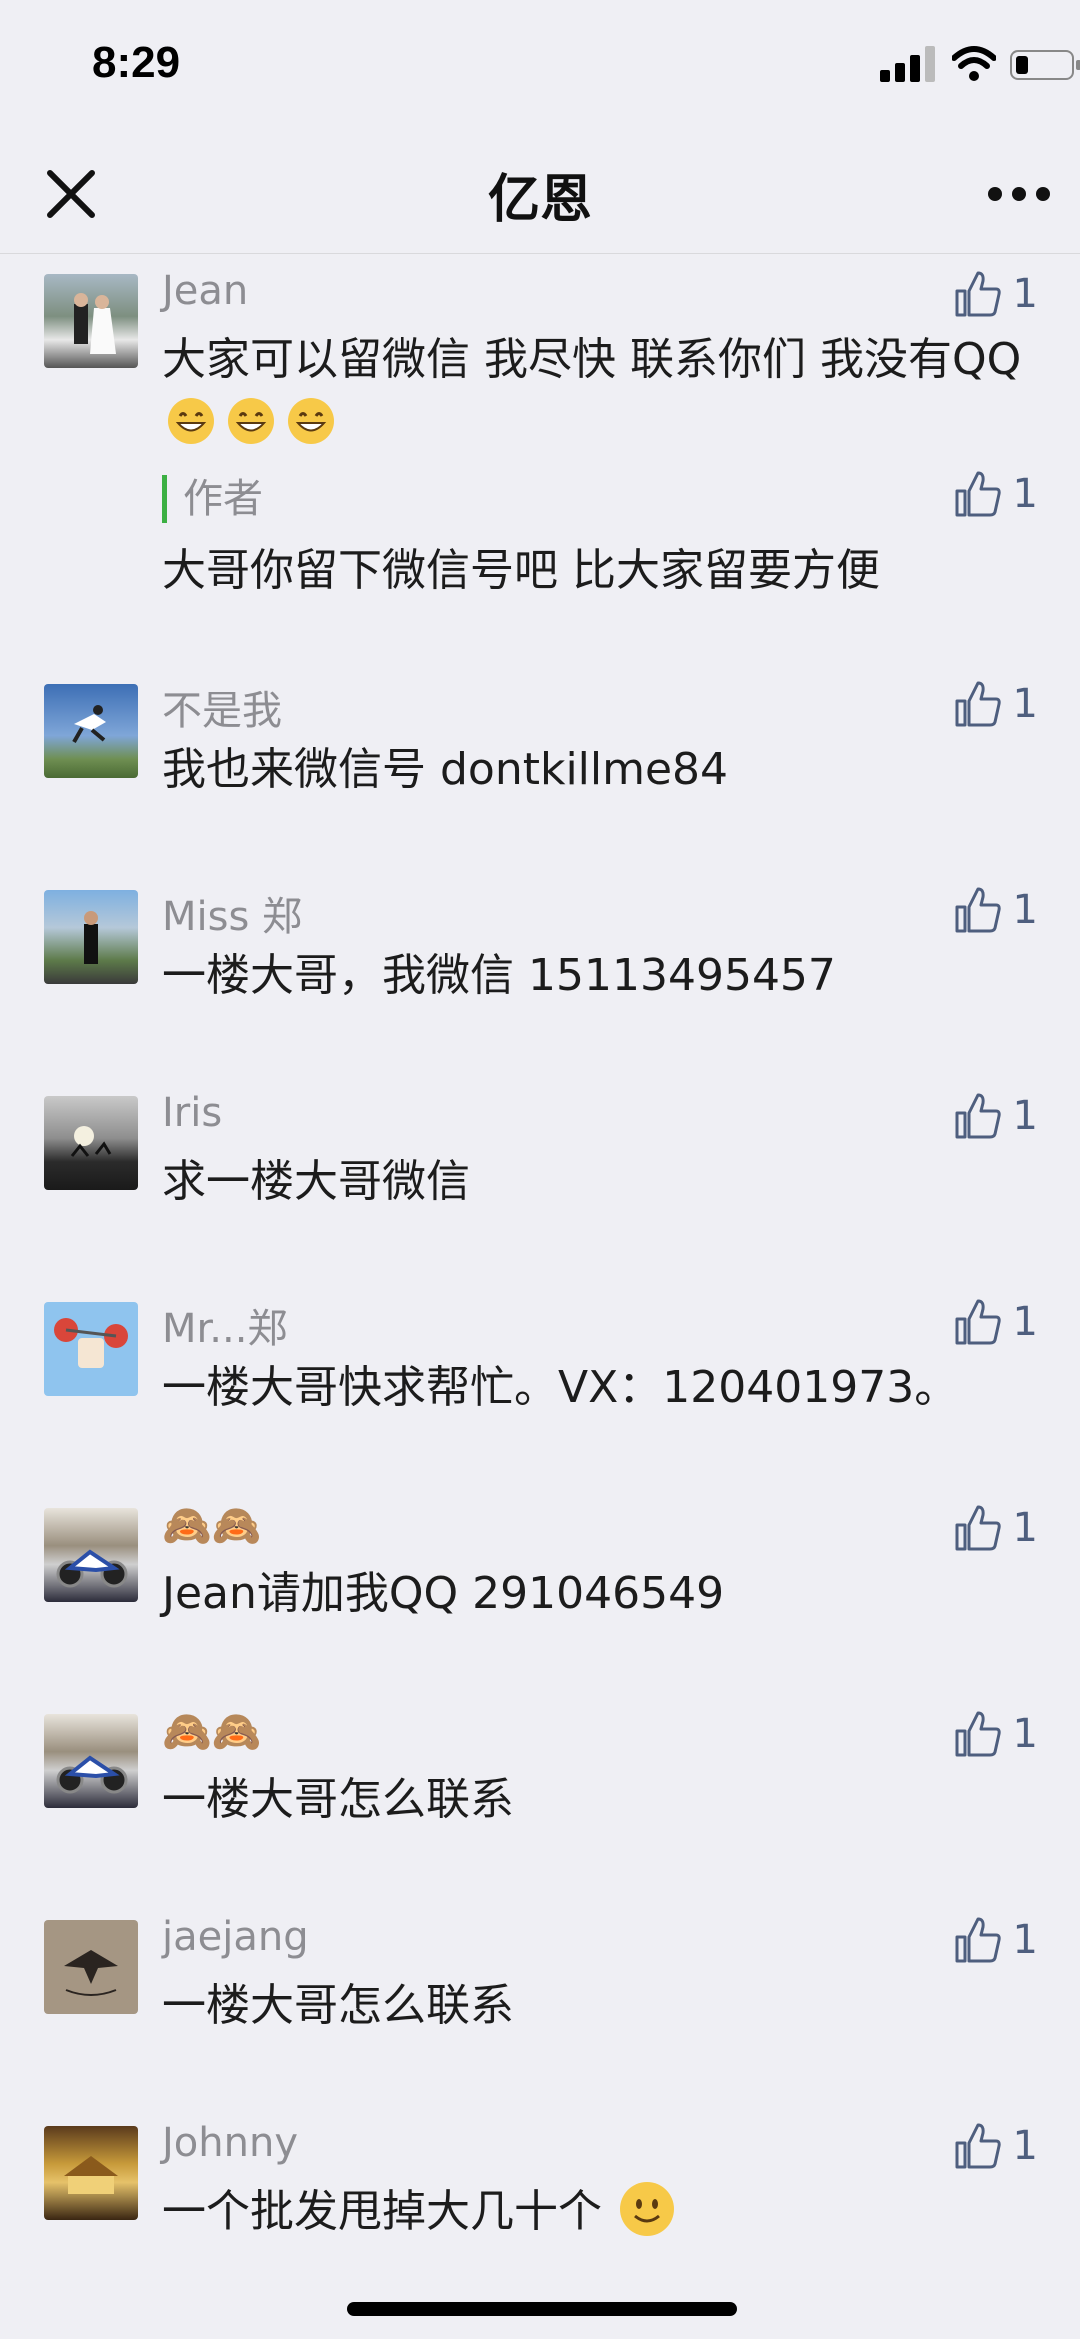 The height and width of the screenshot is (2339, 1080). Describe the element at coordinates (225, 1329) in the screenshot. I see `comment-author: Mr...郑` at that location.